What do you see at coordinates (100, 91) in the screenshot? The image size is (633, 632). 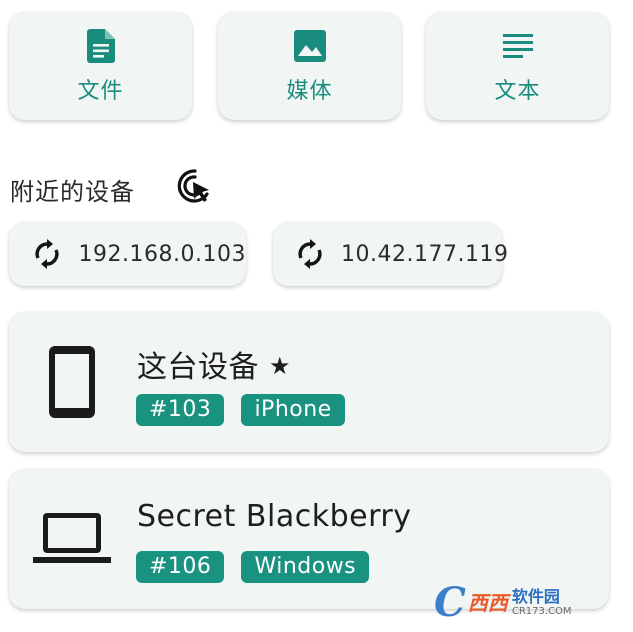 I see `send-file-label: 文件` at bounding box center [100, 91].